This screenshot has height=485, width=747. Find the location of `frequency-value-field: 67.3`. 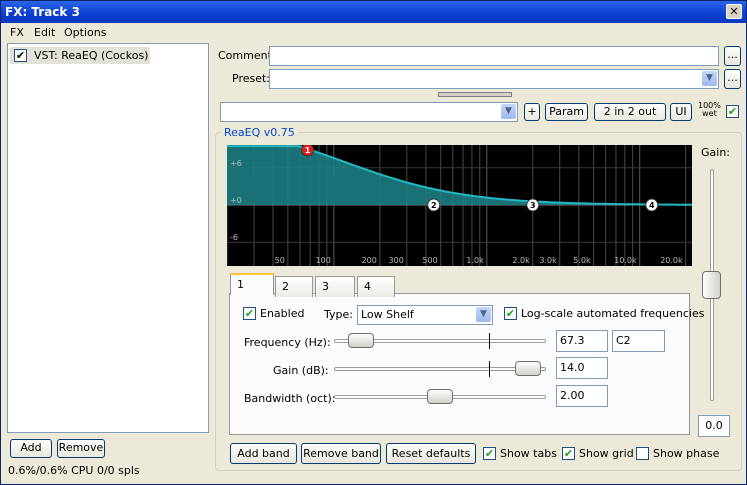

frequency-value-field: 67.3 is located at coordinates (582, 341).